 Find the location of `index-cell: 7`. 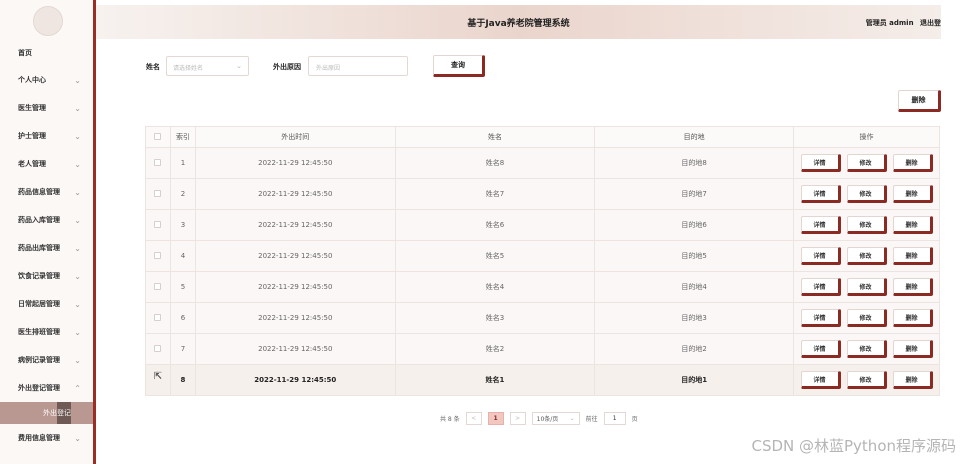

index-cell: 7 is located at coordinates (182, 349).